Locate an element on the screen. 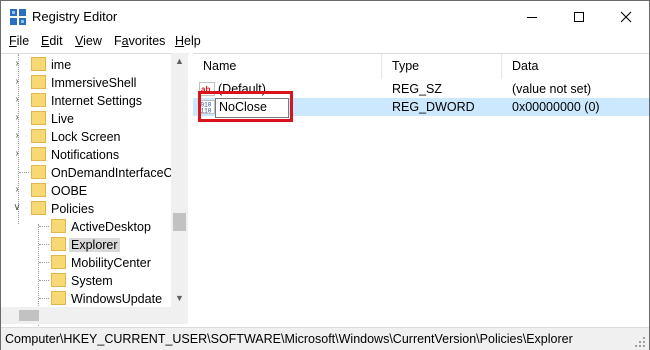  tree-item-label: Lock Screen is located at coordinates (86, 137).